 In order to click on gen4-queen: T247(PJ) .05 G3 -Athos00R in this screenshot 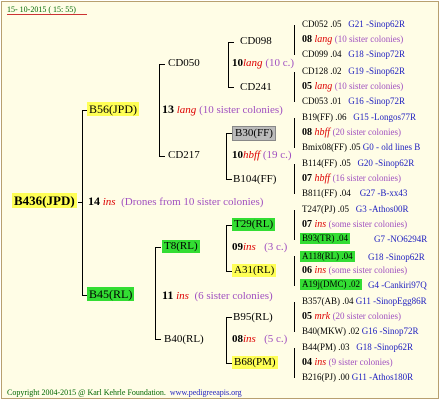, I will do `click(355, 209)`.